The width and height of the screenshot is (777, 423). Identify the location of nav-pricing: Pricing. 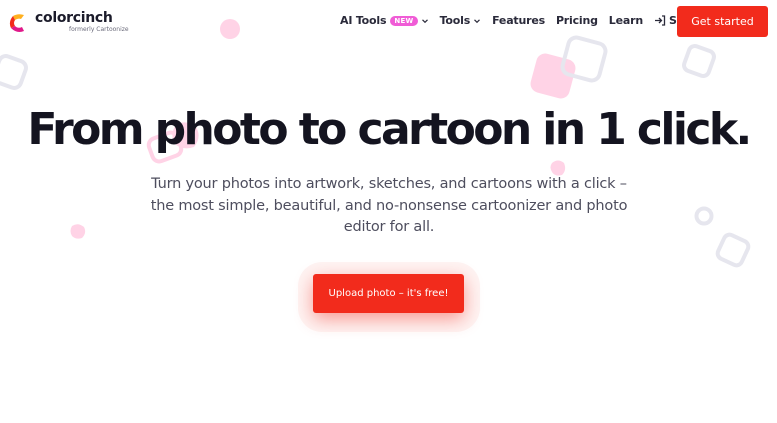
(577, 20).